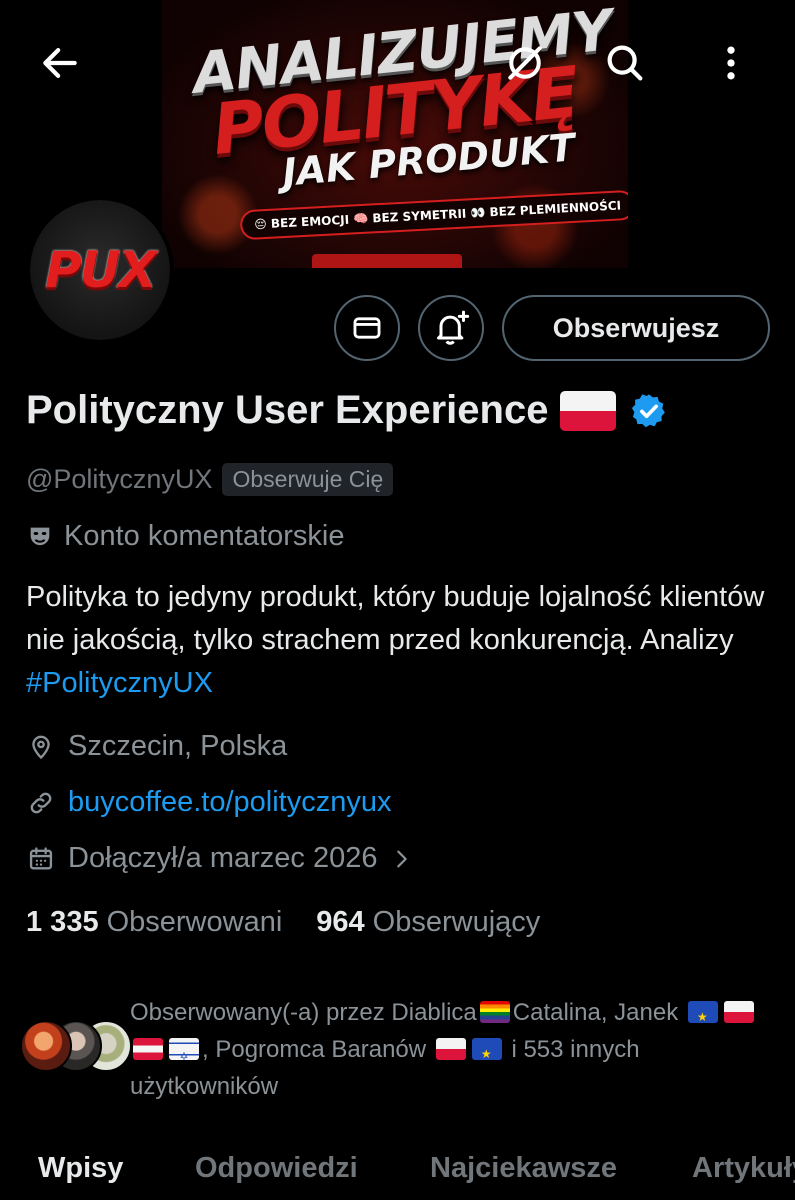 This screenshot has height=1200, width=795. What do you see at coordinates (276, 1168) in the screenshot?
I see `tab-replies: Odpowiedzi` at bounding box center [276, 1168].